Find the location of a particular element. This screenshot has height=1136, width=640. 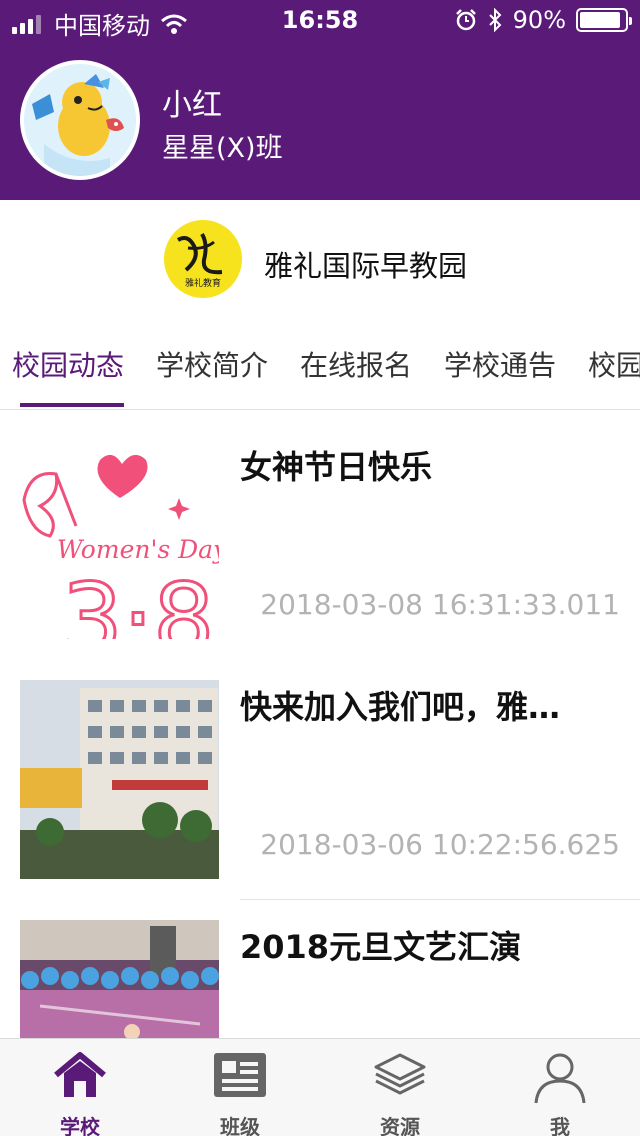

tab-campus-more: 校园 is located at coordinates (614, 364).